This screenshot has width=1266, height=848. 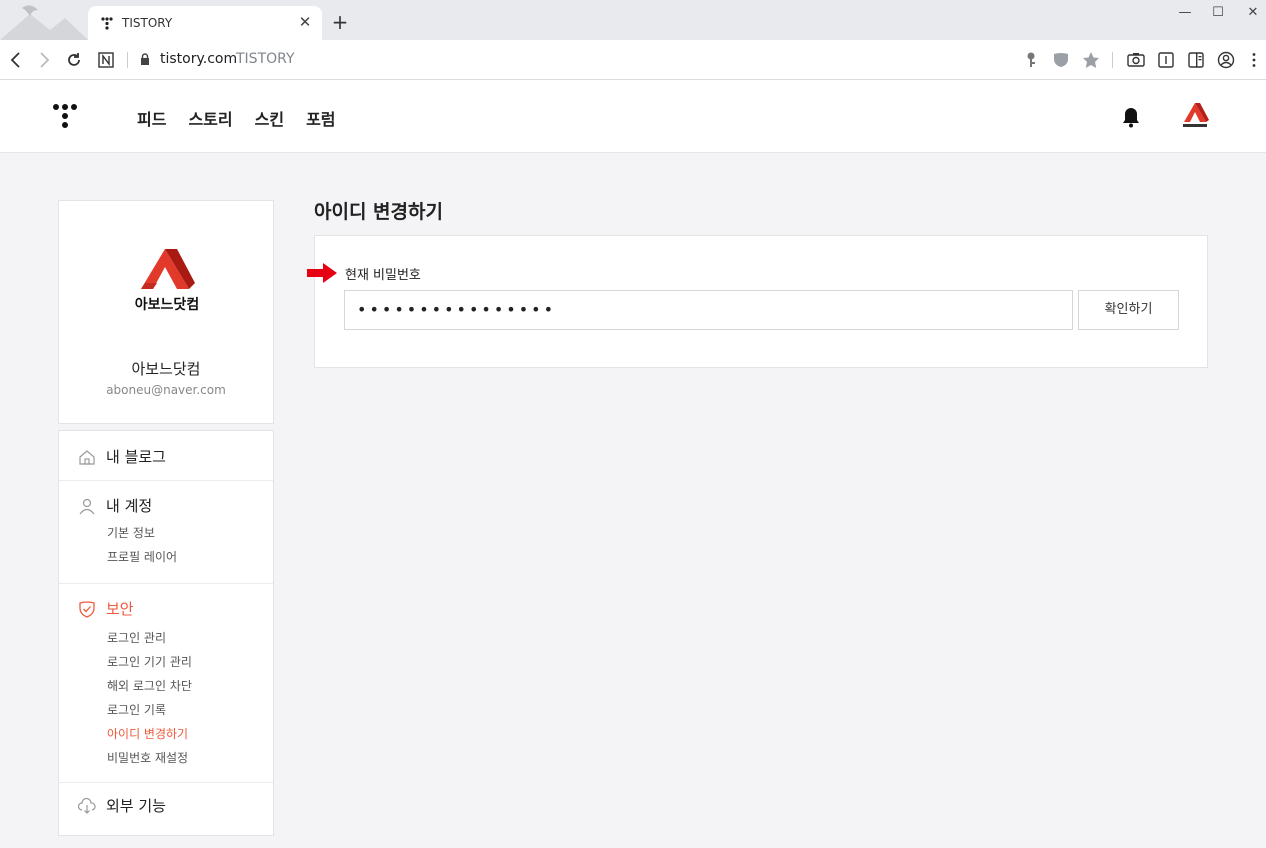 What do you see at coordinates (383, 275) in the screenshot?
I see `current-password-label: 현재 비밀번호` at bounding box center [383, 275].